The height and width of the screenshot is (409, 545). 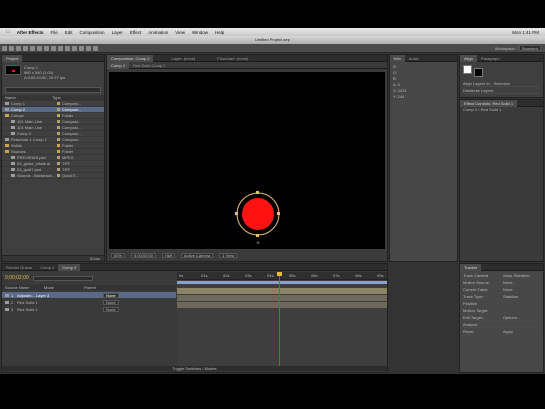 What do you see at coordinates (414, 58) in the screenshot?
I see `tab-audio: Audio` at bounding box center [414, 58].